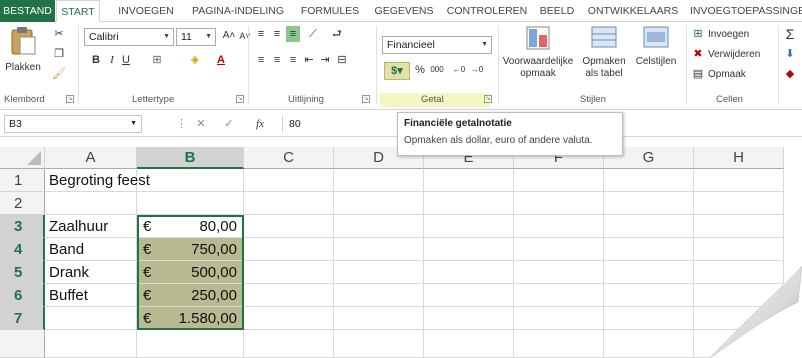 The width and height of the screenshot is (802, 358). Describe the element at coordinates (97, 180) in the screenshot. I see `cell-a1: Begroting feest` at that location.